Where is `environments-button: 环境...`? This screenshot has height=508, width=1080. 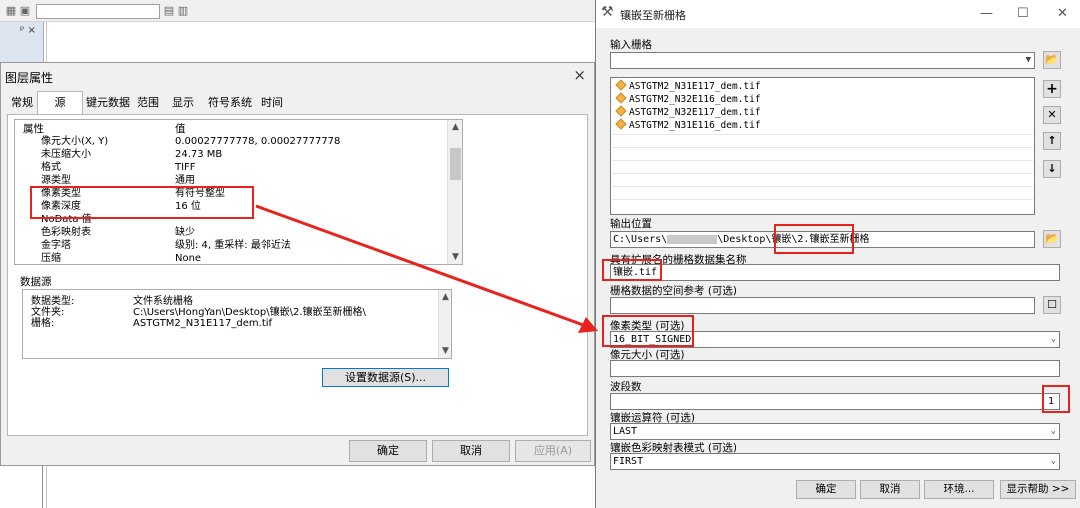
environments-button: 环境... is located at coordinates (959, 489).